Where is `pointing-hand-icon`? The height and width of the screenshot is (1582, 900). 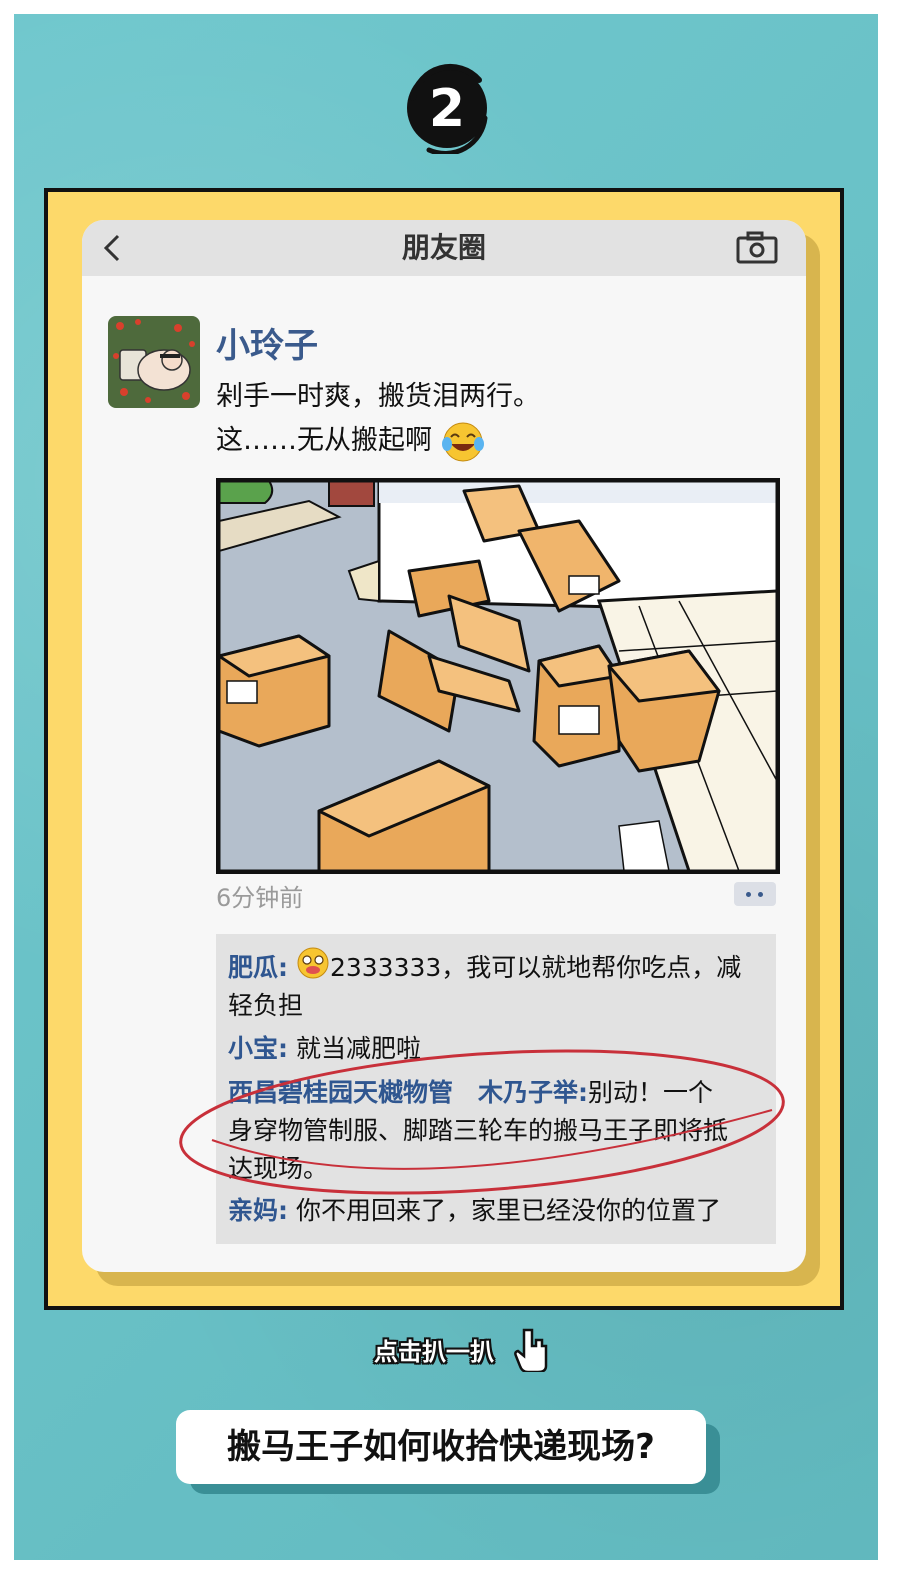
pointing-hand-icon is located at coordinates (531, 1350).